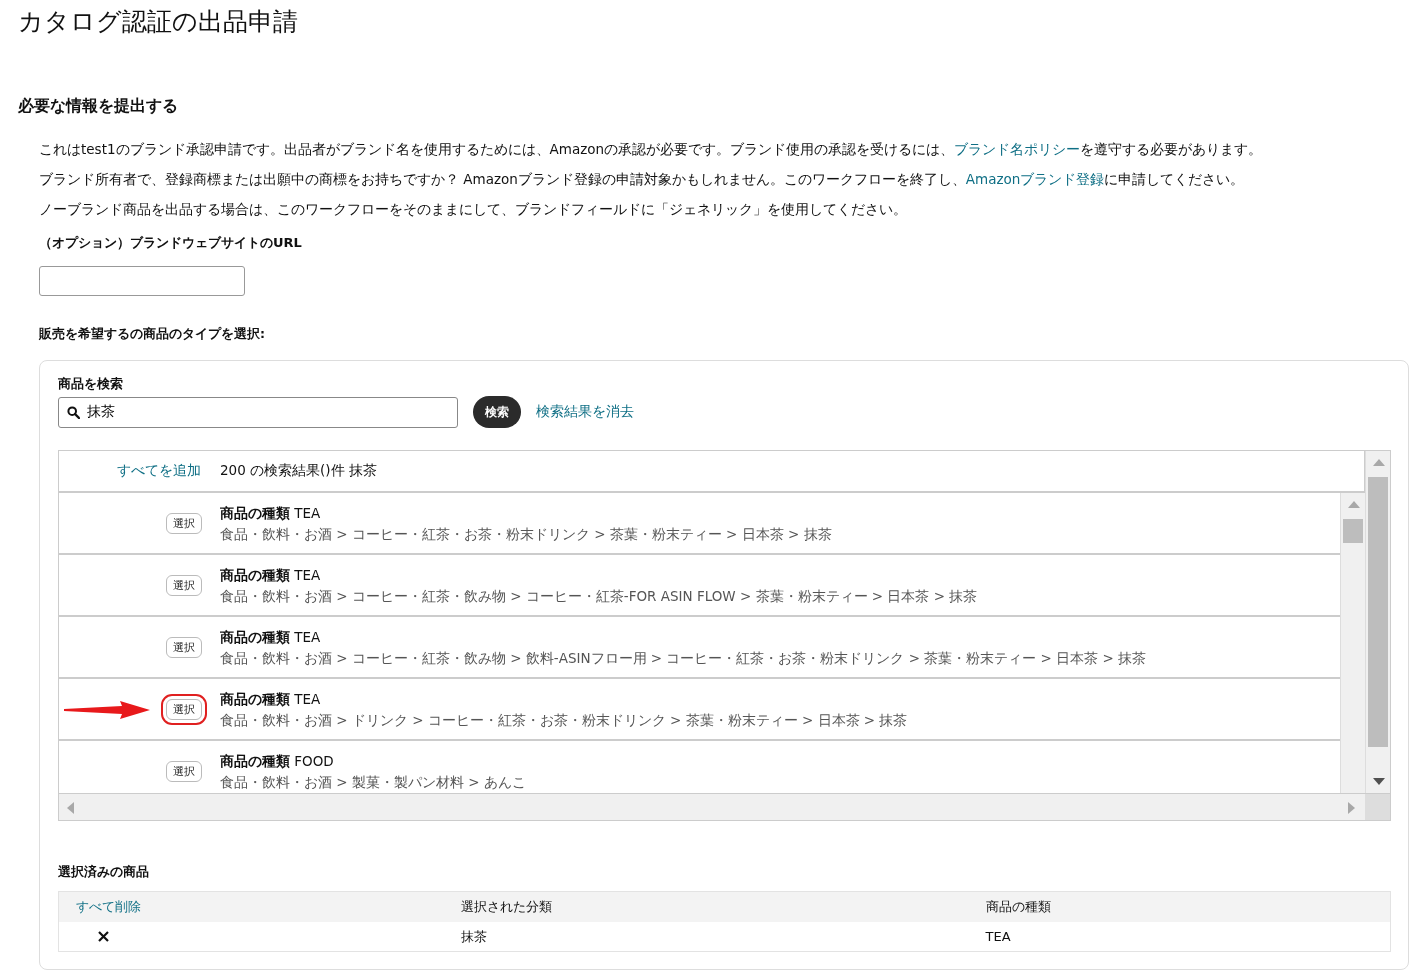 The image size is (1417, 971). Describe the element at coordinates (91, 384) in the screenshot. I see `search-label: 商品を検索` at that location.